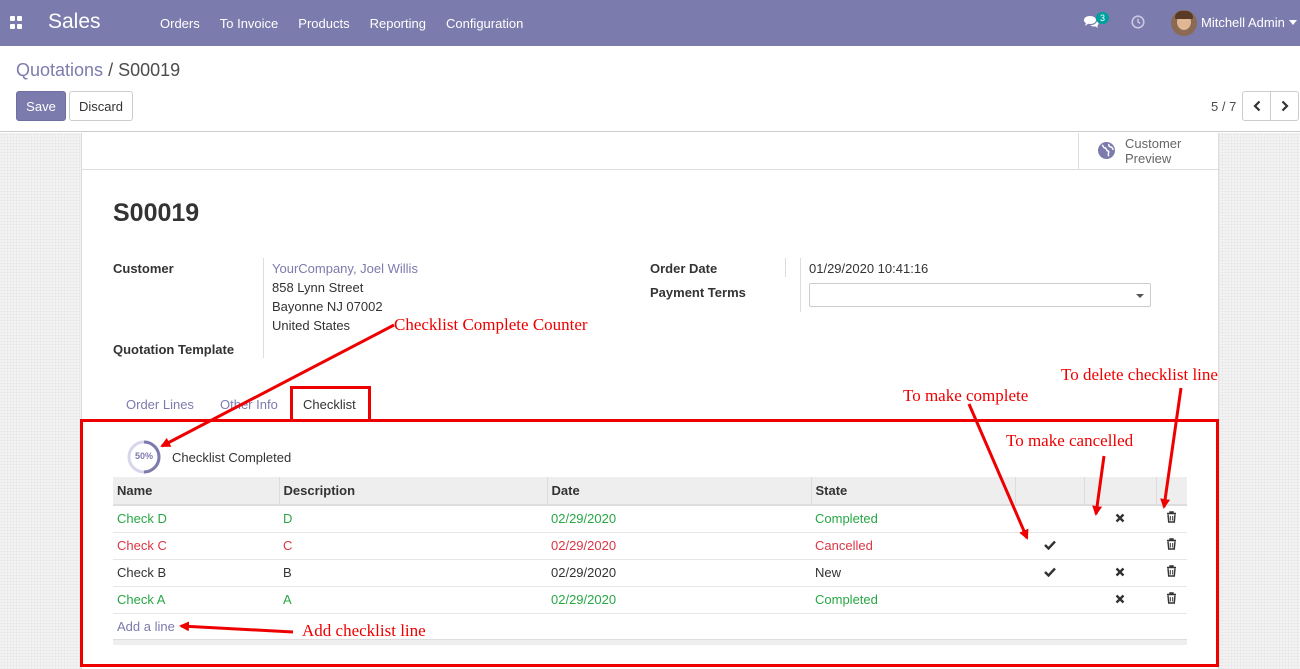 The height and width of the screenshot is (669, 1300). I want to click on annotation-make-complete: To make complete, so click(966, 395).